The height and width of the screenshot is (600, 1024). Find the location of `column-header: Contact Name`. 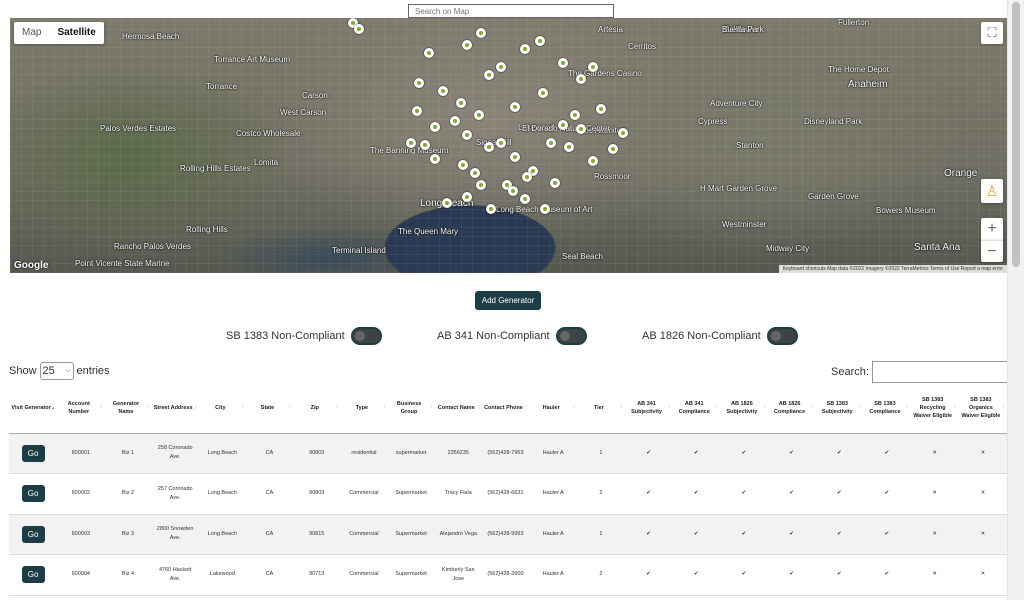

column-header: Contact Name is located at coordinates (458, 409).